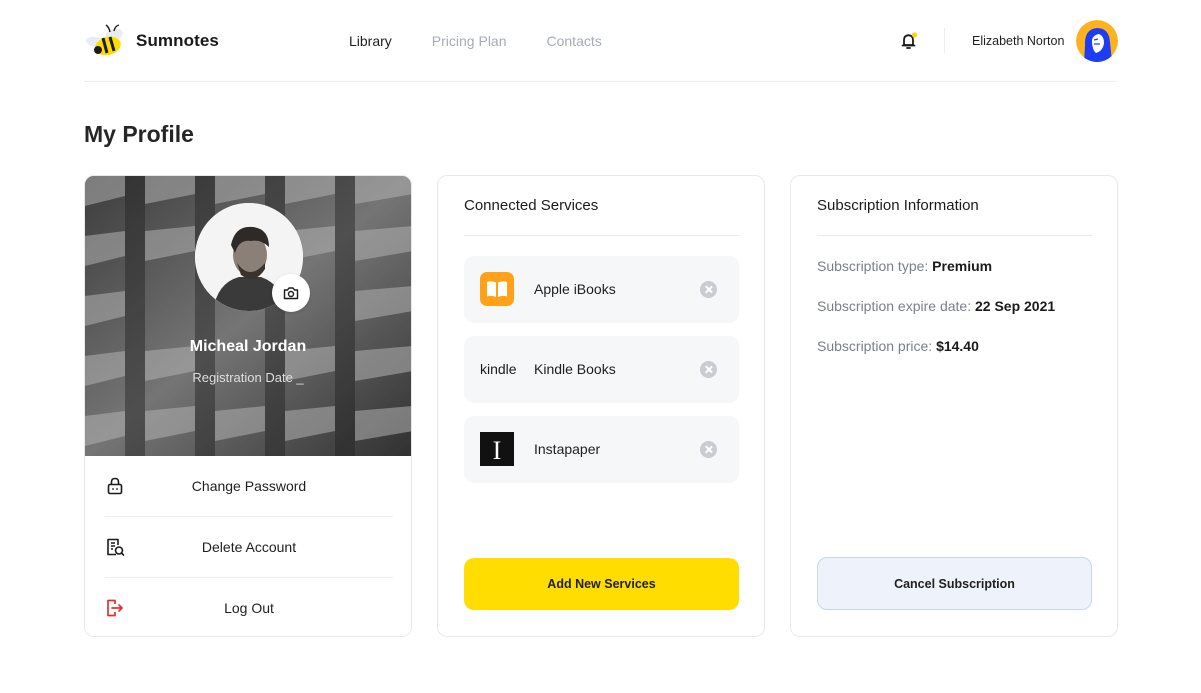  Describe the element at coordinates (575, 369) in the screenshot. I see `service-label: Kindle Books` at that location.